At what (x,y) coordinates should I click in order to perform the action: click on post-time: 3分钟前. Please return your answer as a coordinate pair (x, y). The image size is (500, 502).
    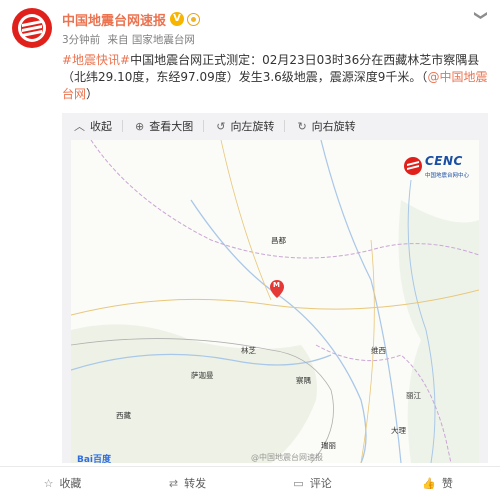
    Looking at the image, I should click on (81, 40).